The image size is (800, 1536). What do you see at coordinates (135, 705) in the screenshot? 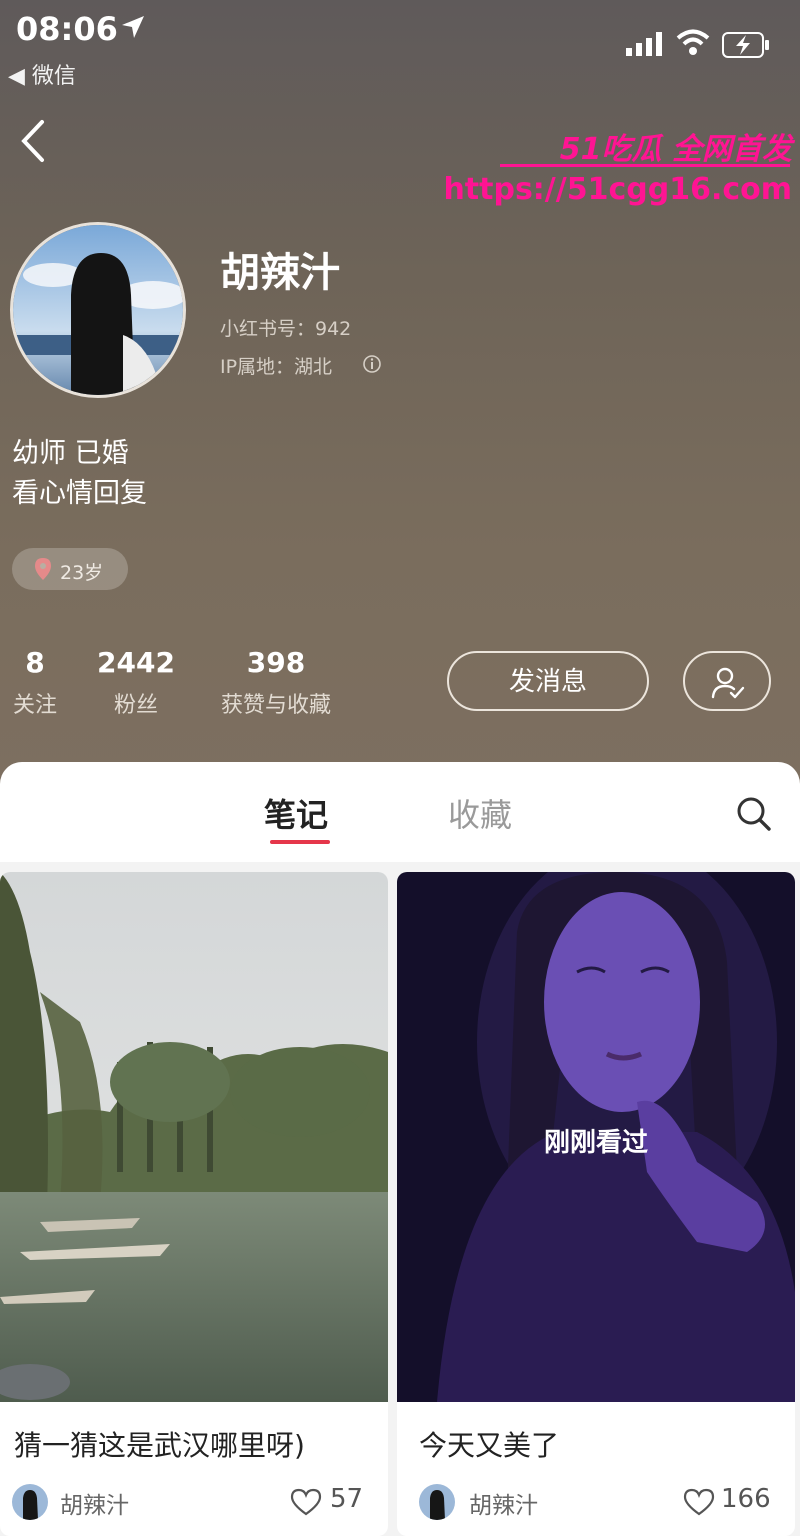
I see `followers-label: 粉丝` at bounding box center [135, 705].